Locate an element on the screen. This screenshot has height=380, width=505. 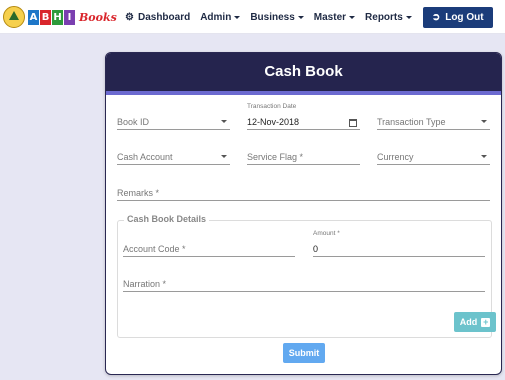
book-id-select: Book ID is located at coordinates (173, 122).